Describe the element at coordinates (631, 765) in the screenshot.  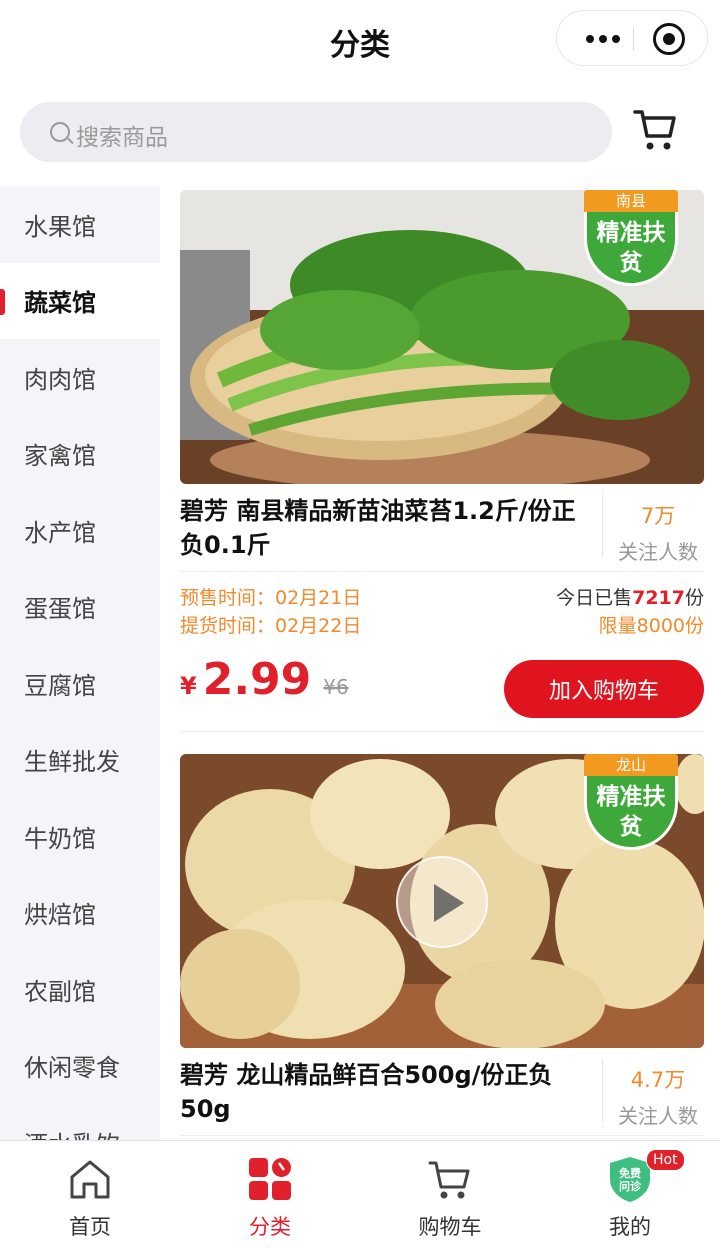
I see `badge-region: 龙山` at that location.